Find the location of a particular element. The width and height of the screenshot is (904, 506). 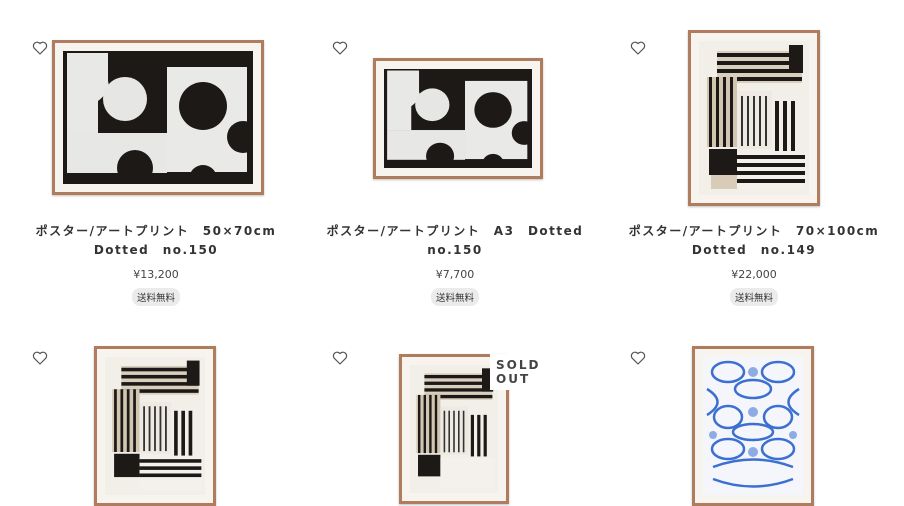

product-title: ポスター/アートプリント 50×70cm Dotted no.150 is located at coordinates (156, 241).